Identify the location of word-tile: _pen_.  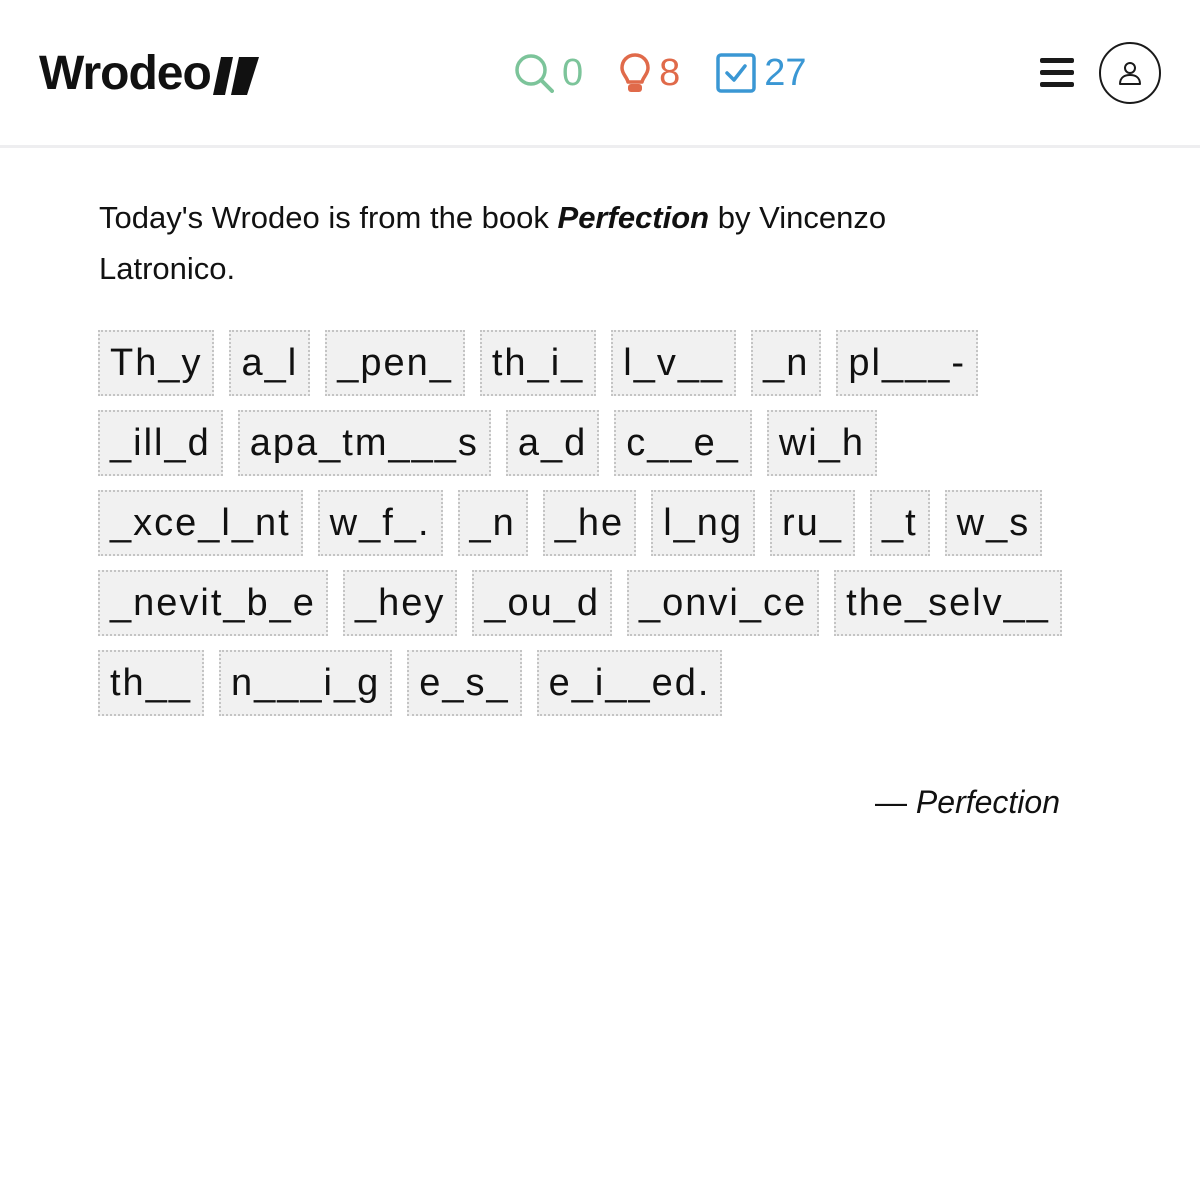
(395, 363).